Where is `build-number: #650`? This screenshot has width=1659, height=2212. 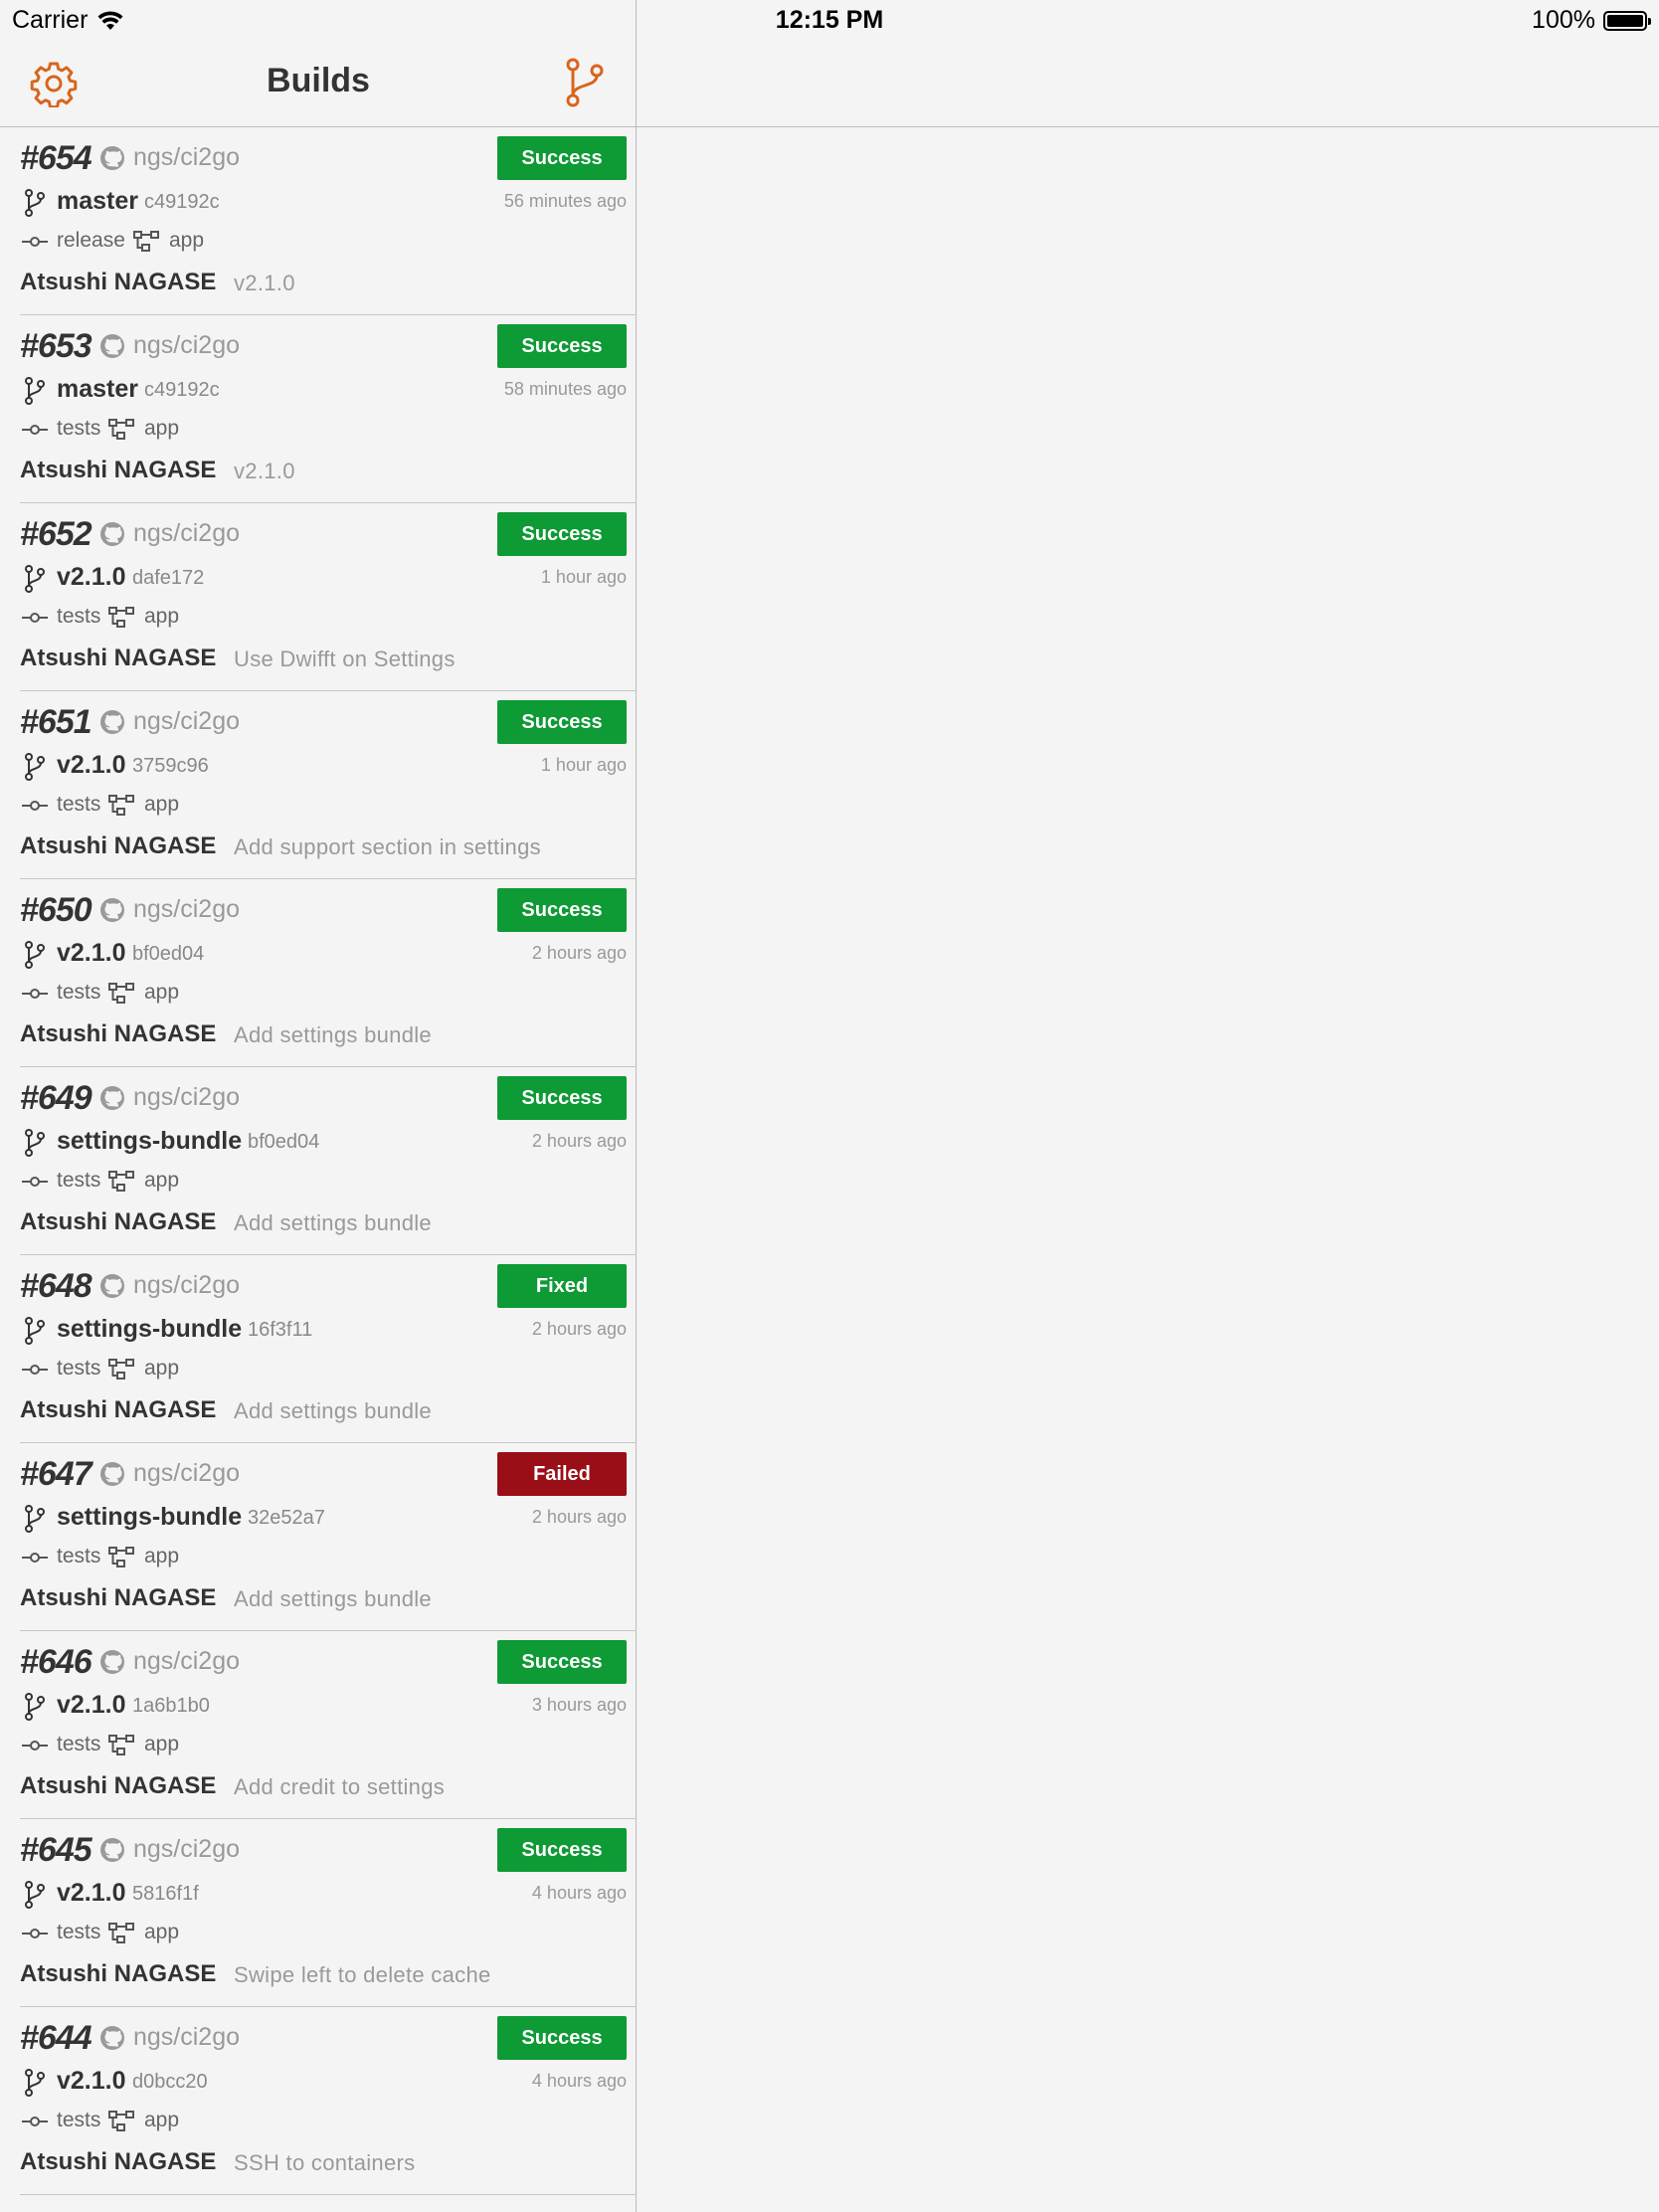 build-number: #650 is located at coordinates (56, 910).